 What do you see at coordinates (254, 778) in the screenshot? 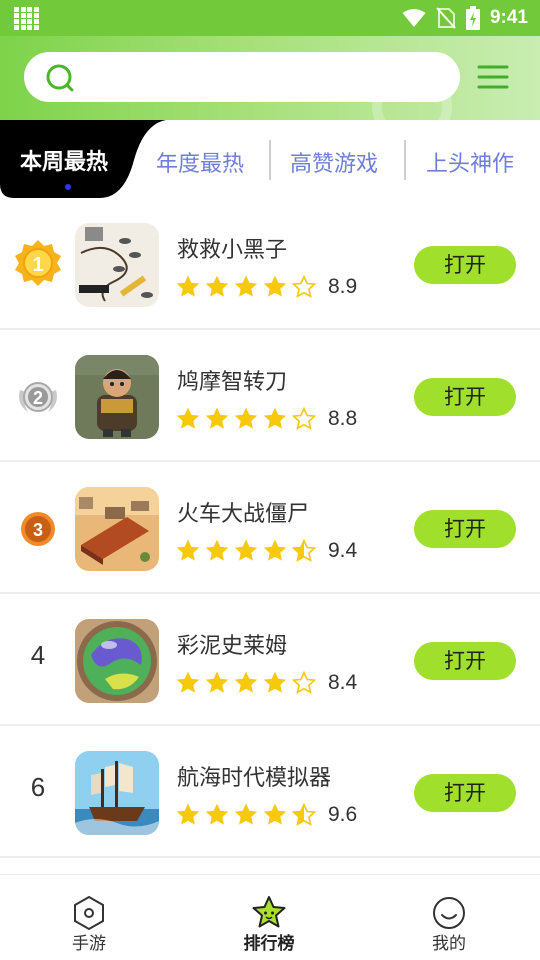
I see `app-name: 航海时代模拟器` at bounding box center [254, 778].